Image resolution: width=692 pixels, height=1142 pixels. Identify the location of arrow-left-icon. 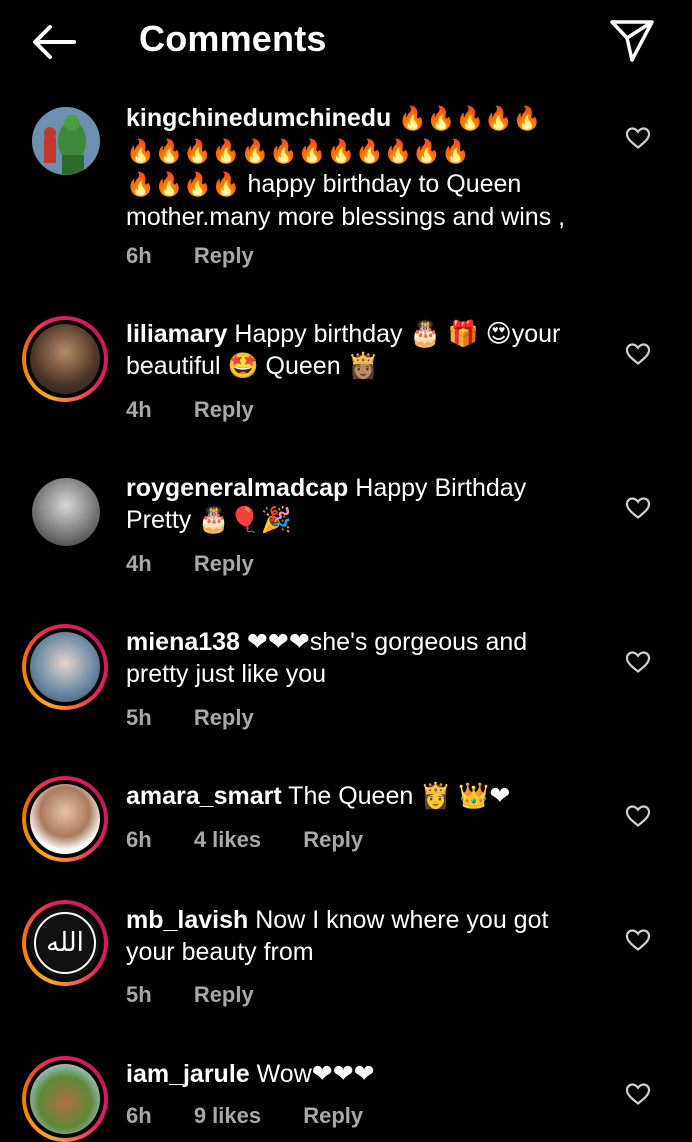
(54, 42).